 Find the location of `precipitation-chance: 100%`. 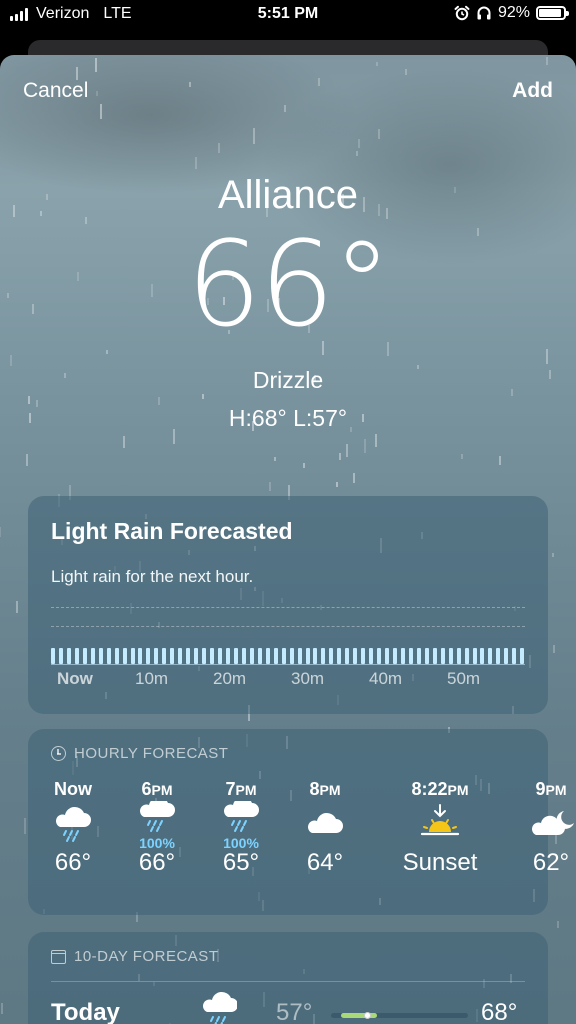

precipitation-chance: 100% is located at coordinates (241, 843).